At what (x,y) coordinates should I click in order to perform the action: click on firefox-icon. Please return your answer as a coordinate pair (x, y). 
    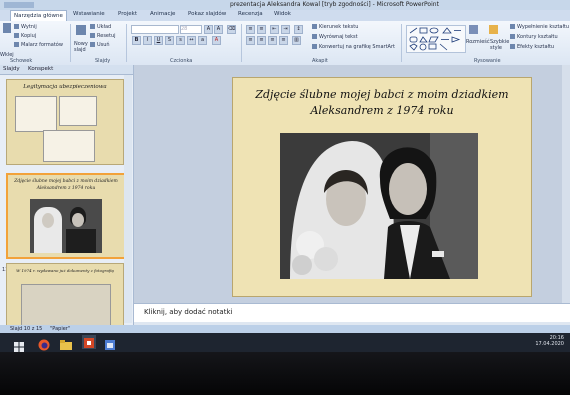
    Looking at the image, I should click on (44, 345).